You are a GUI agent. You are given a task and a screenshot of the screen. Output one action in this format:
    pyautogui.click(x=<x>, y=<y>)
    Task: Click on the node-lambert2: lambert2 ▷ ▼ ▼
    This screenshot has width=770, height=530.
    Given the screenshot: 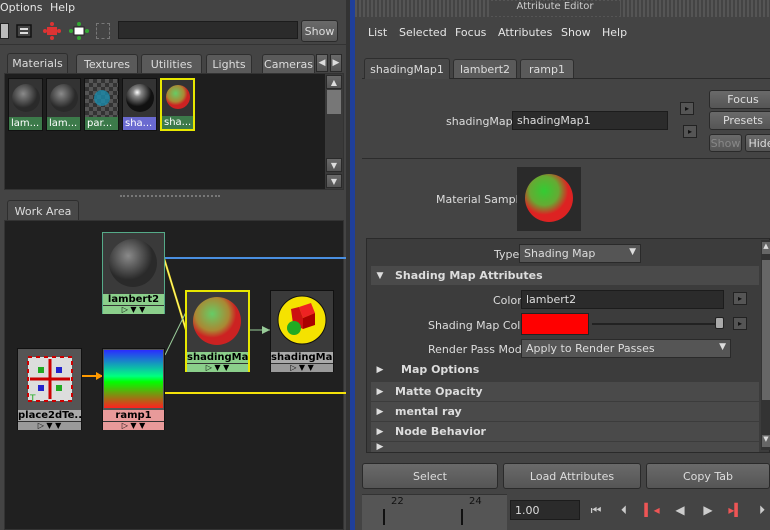 What is the action you would take?
    pyautogui.click(x=133, y=273)
    